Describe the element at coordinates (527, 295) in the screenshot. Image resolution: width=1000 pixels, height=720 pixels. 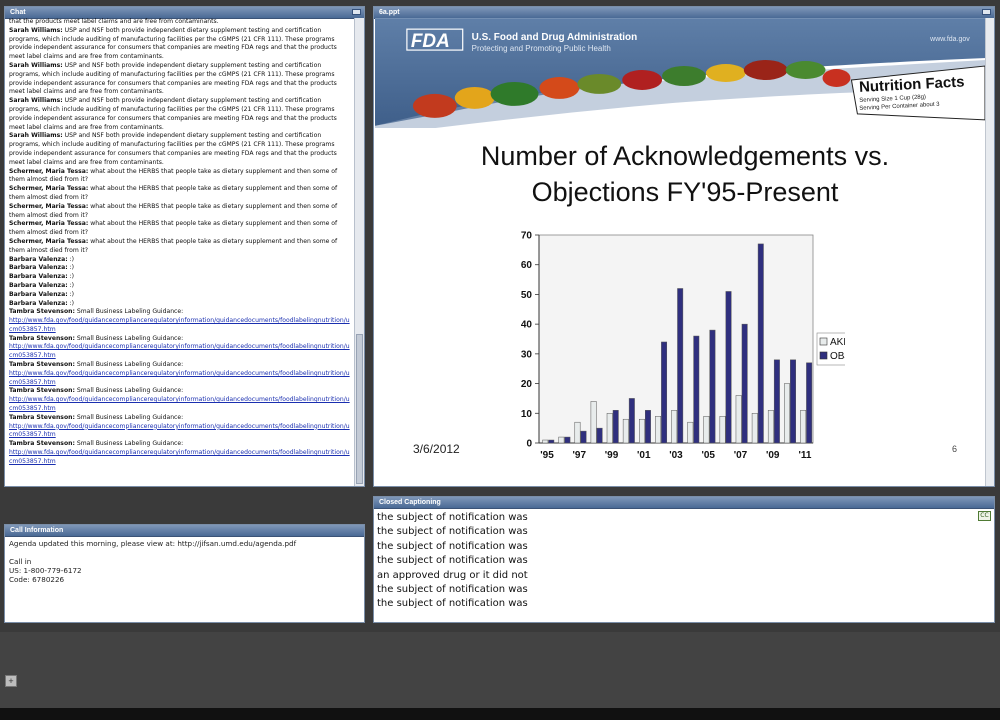
I see `y-tick-label: 50` at that location.